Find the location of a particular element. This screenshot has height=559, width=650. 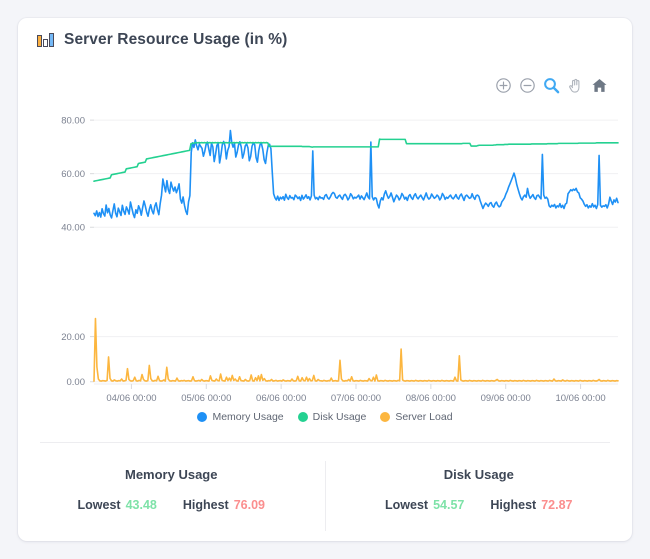

svg-text: 40.00 is located at coordinates (73, 228).